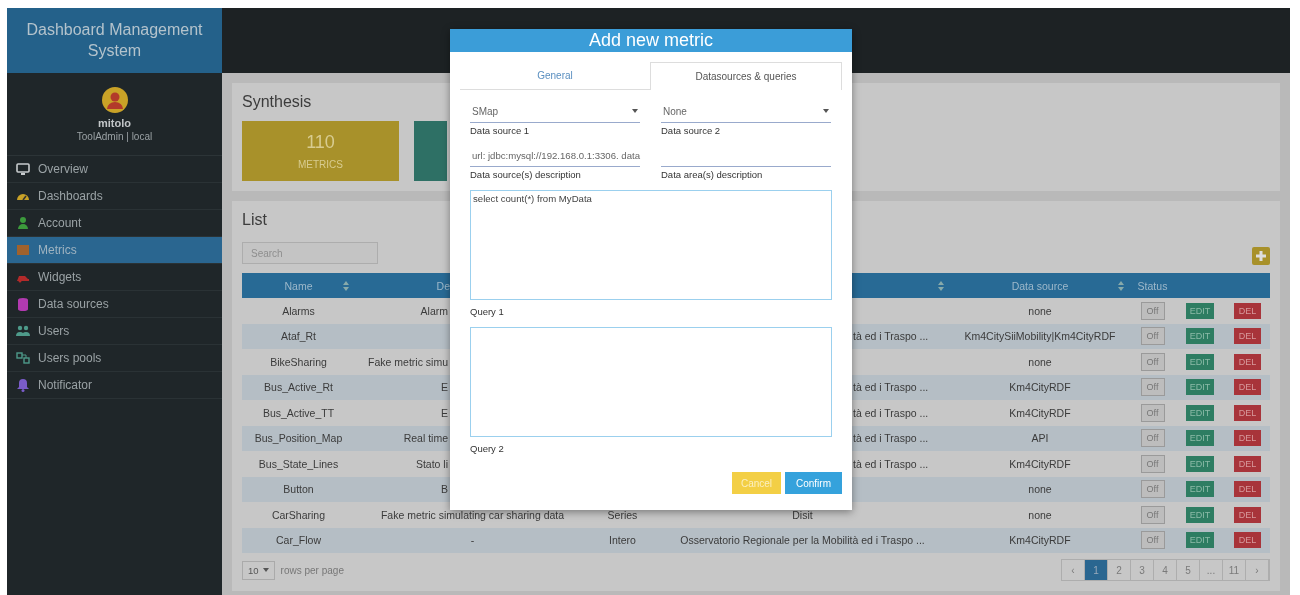 This screenshot has height=595, width=1300. I want to click on user-name: mitolo, so click(114, 122).